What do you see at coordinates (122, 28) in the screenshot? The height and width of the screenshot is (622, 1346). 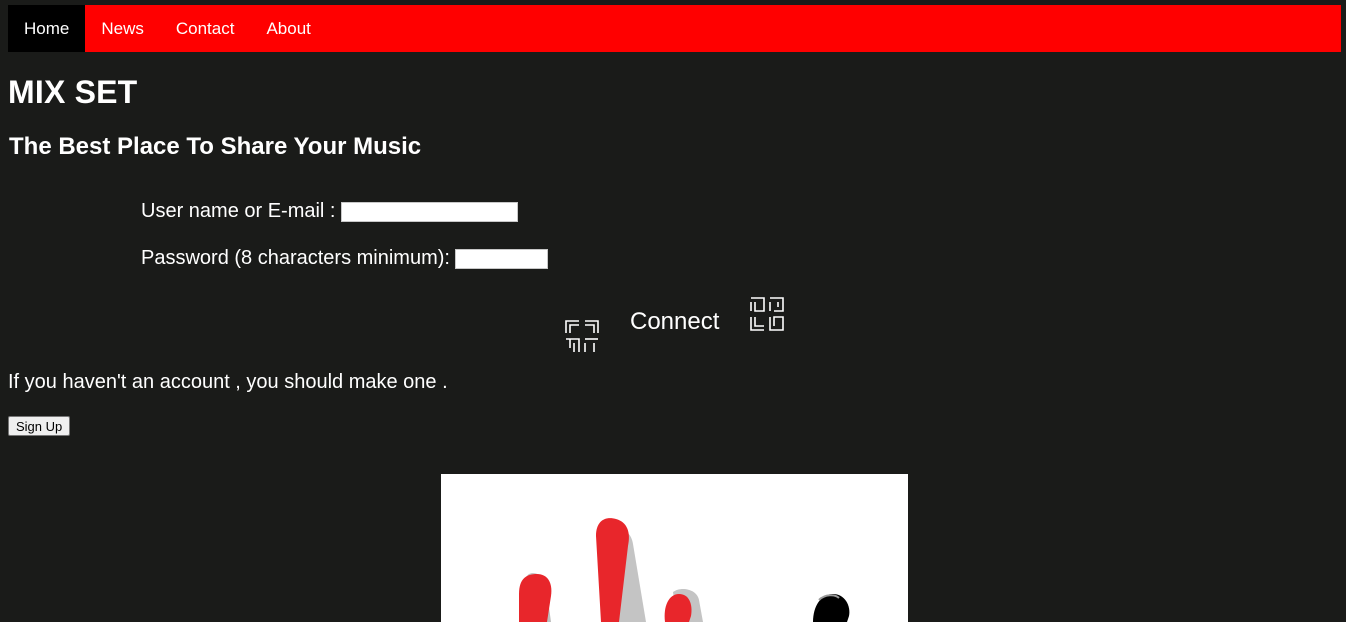 I see `nav-item-news: News` at bounding box center [122, 28].